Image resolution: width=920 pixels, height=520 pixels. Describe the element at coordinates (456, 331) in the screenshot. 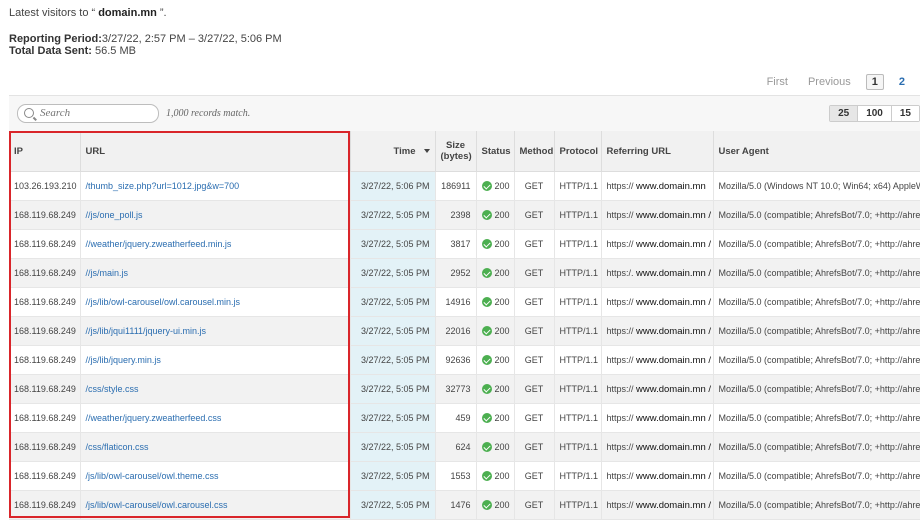

I see `size-cell: 22016` at that location.